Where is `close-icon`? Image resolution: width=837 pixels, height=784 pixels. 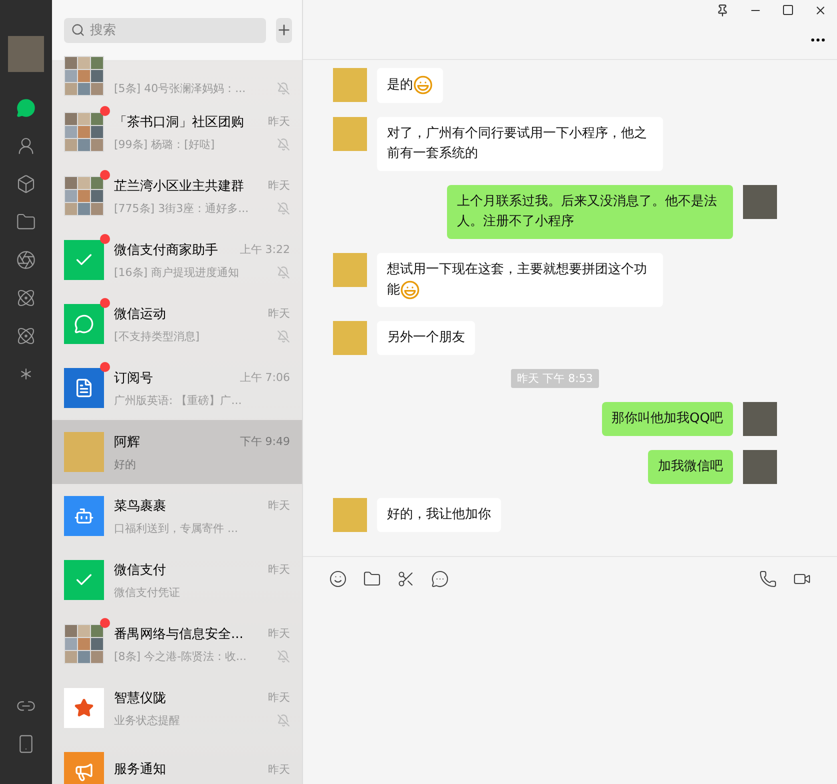
close-icon is located at coordinates (820, 10).